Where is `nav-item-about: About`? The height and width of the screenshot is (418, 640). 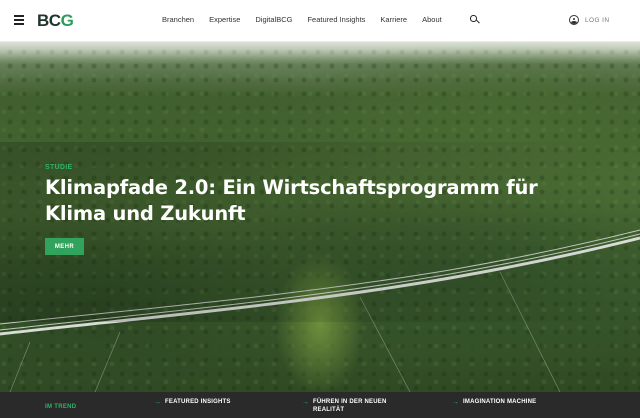 nav-item-about: About is located at coordinates (432, 19).